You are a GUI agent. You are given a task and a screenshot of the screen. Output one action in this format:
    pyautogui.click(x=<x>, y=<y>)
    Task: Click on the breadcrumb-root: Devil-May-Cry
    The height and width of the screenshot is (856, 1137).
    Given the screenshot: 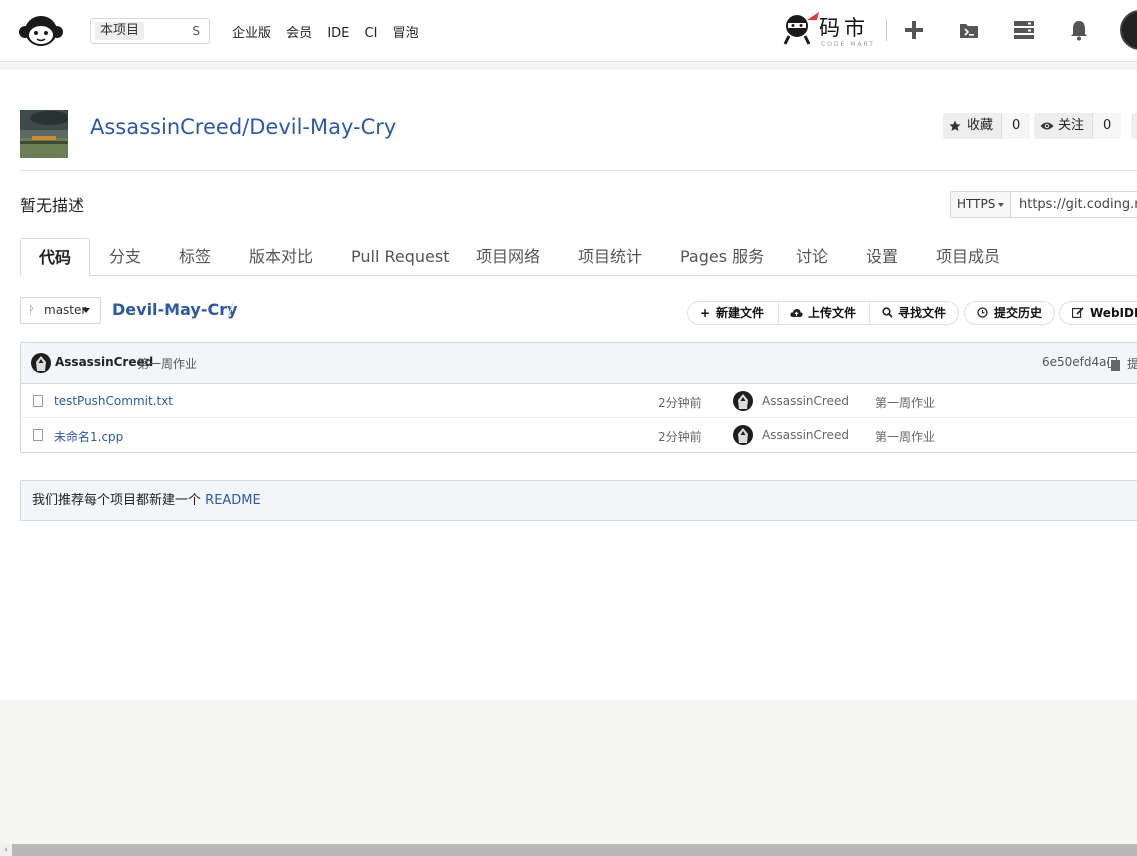 What is the action you would take?
    pyautogui.click(x=175, y=310)
    